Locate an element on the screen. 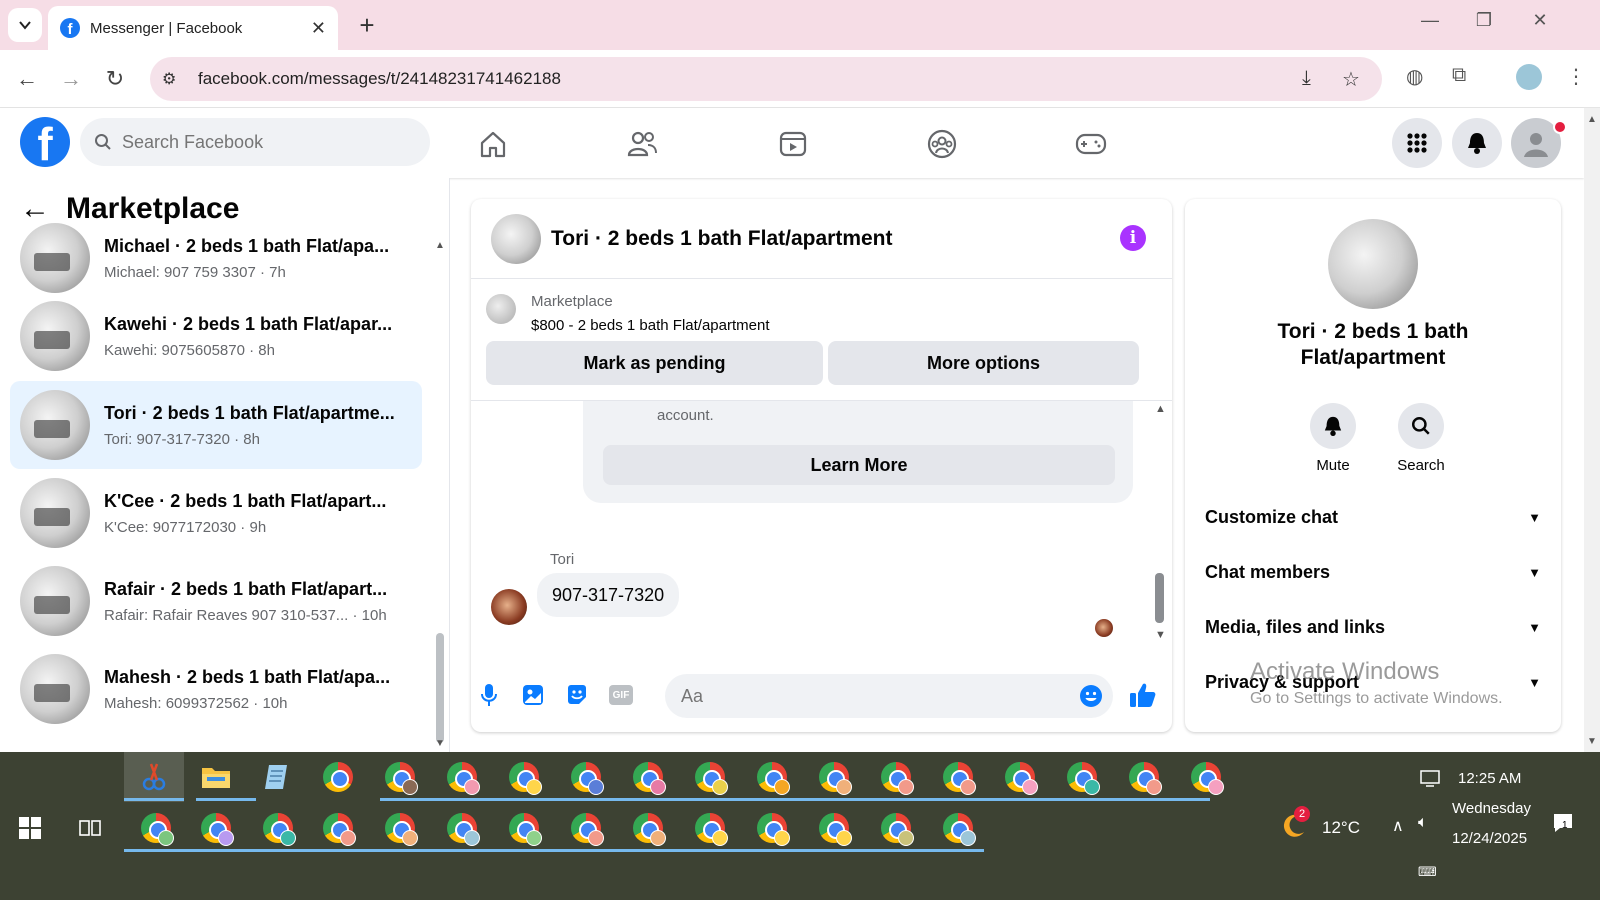 This screenshot has width=1600, height=900. globe-icon: ◍ is located at coordinates (1414, 76).